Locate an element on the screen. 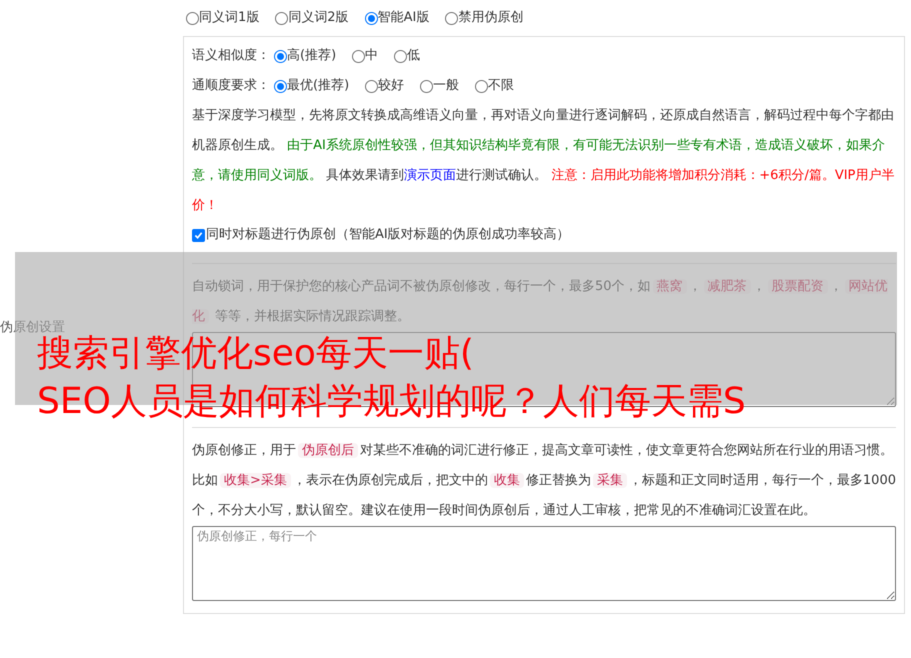  lock-words-description: 自动锁词，用于保护您的核心产品词不被伪原创修改，每行一个，最多50个，如 燕窝 ， 减肥茶 ， 股票配资 ， 网站优化 等等，并根据实际情况跟踪调整。 is located at coordinates (540, 302).